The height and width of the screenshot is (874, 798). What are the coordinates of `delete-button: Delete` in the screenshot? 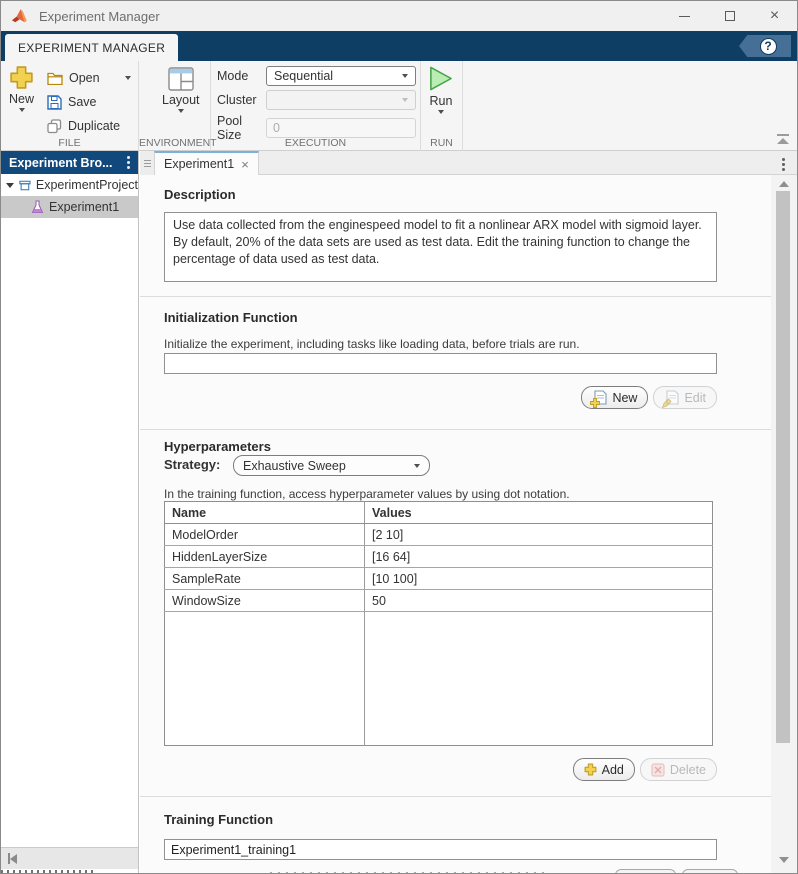 It's located at (678, 769).